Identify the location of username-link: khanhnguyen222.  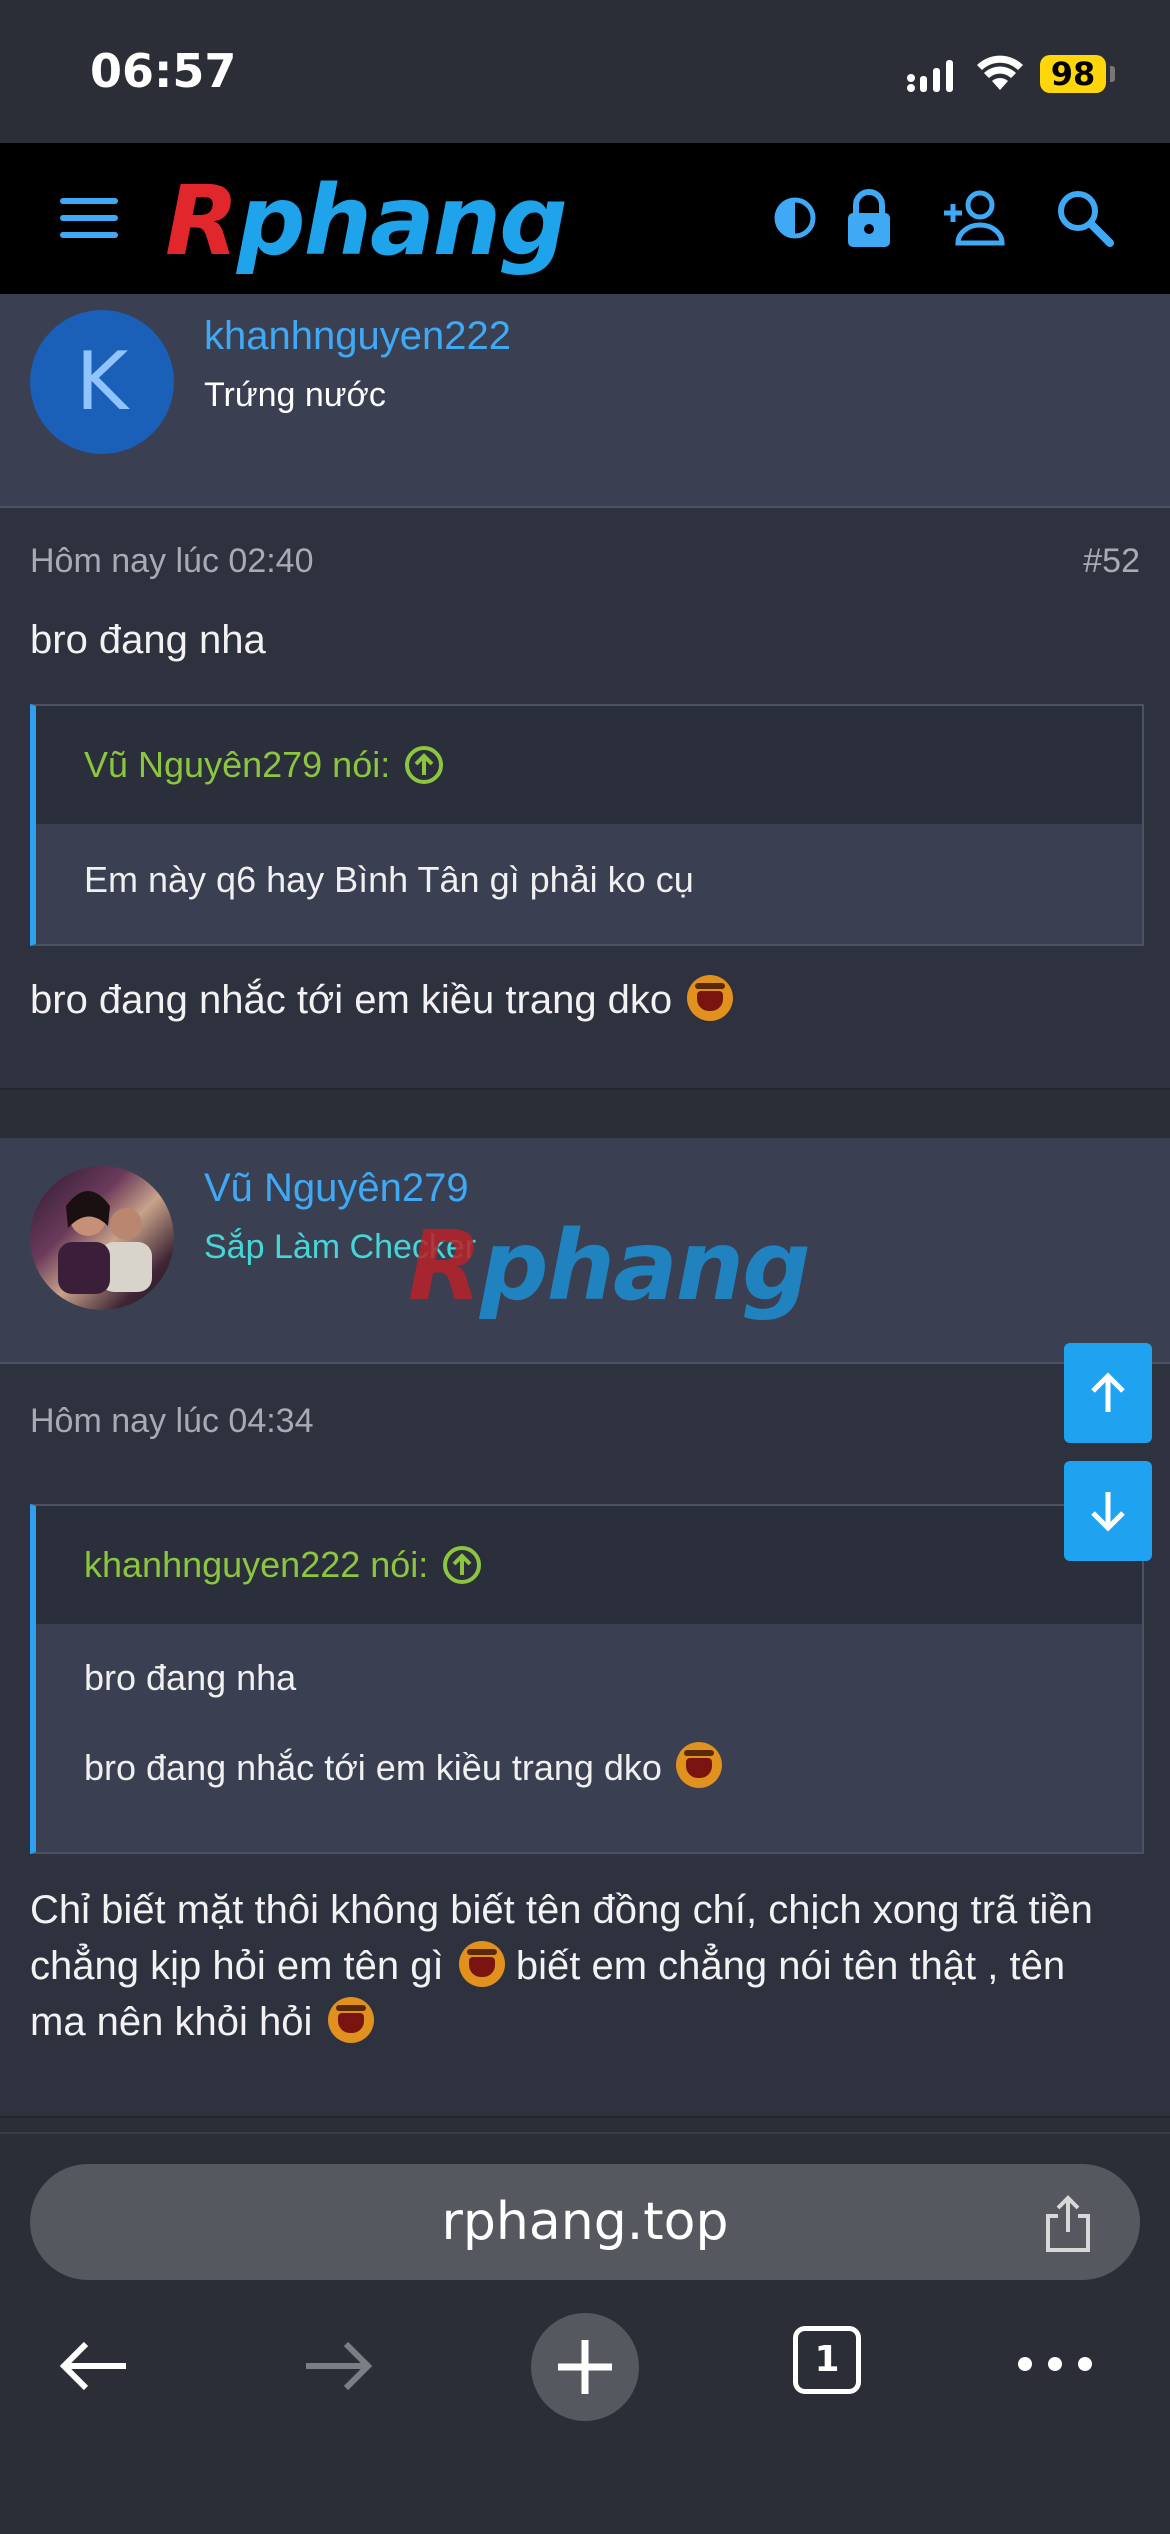
(357, 336).